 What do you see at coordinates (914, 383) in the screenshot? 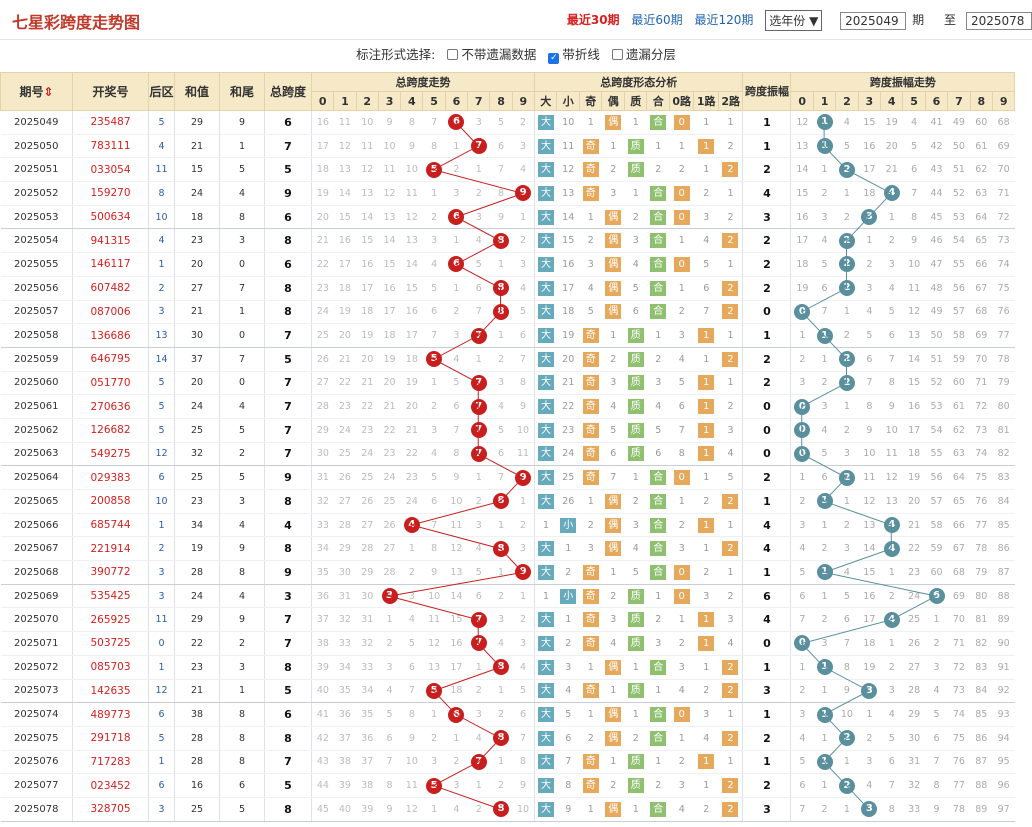
I see `amp-trend-cell: 15` at bounding box center [914, 383].